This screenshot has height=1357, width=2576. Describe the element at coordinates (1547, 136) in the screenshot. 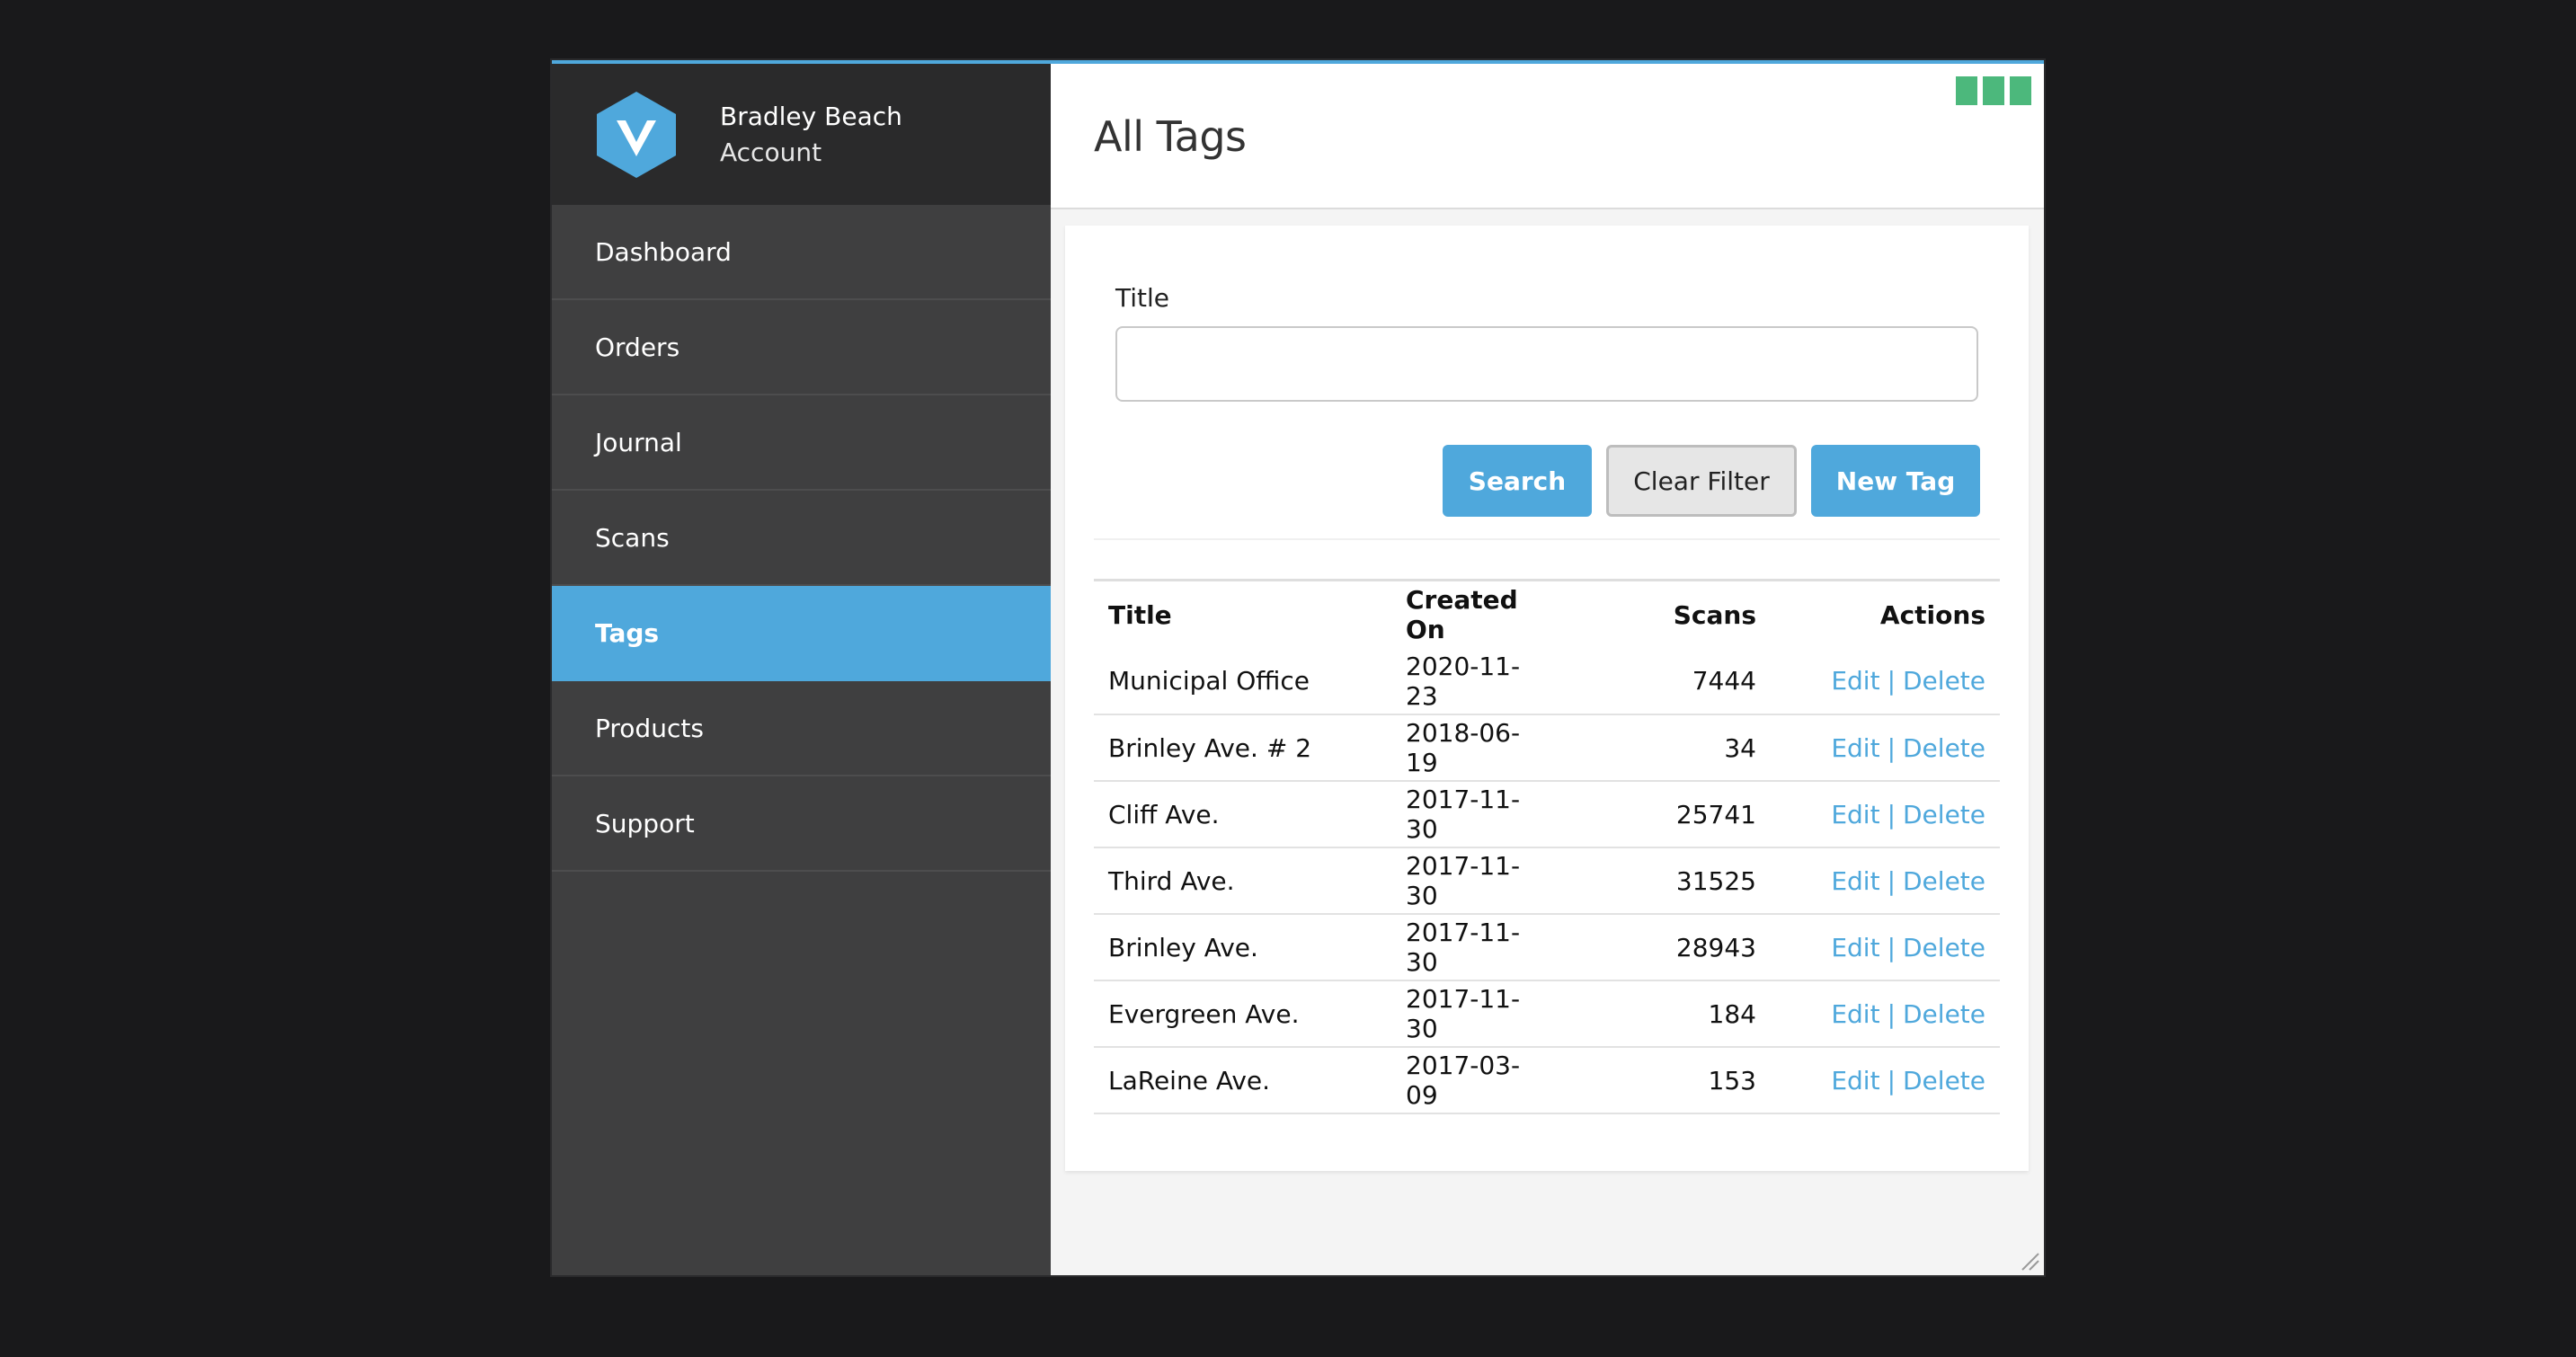

I see `top-bar: All Tags` at that location.